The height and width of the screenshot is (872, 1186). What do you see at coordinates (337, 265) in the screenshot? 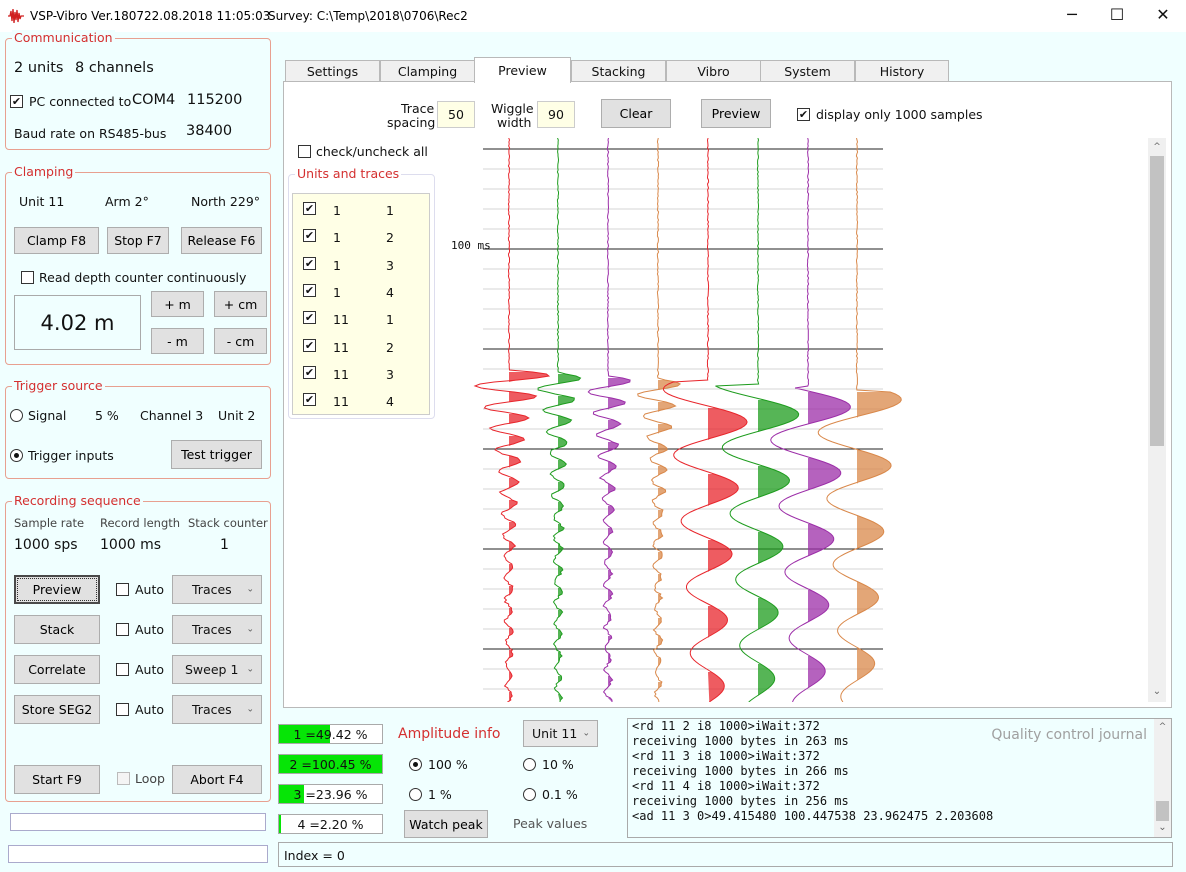
I see `trace-unit: 1` at bounding box center [337, 265].